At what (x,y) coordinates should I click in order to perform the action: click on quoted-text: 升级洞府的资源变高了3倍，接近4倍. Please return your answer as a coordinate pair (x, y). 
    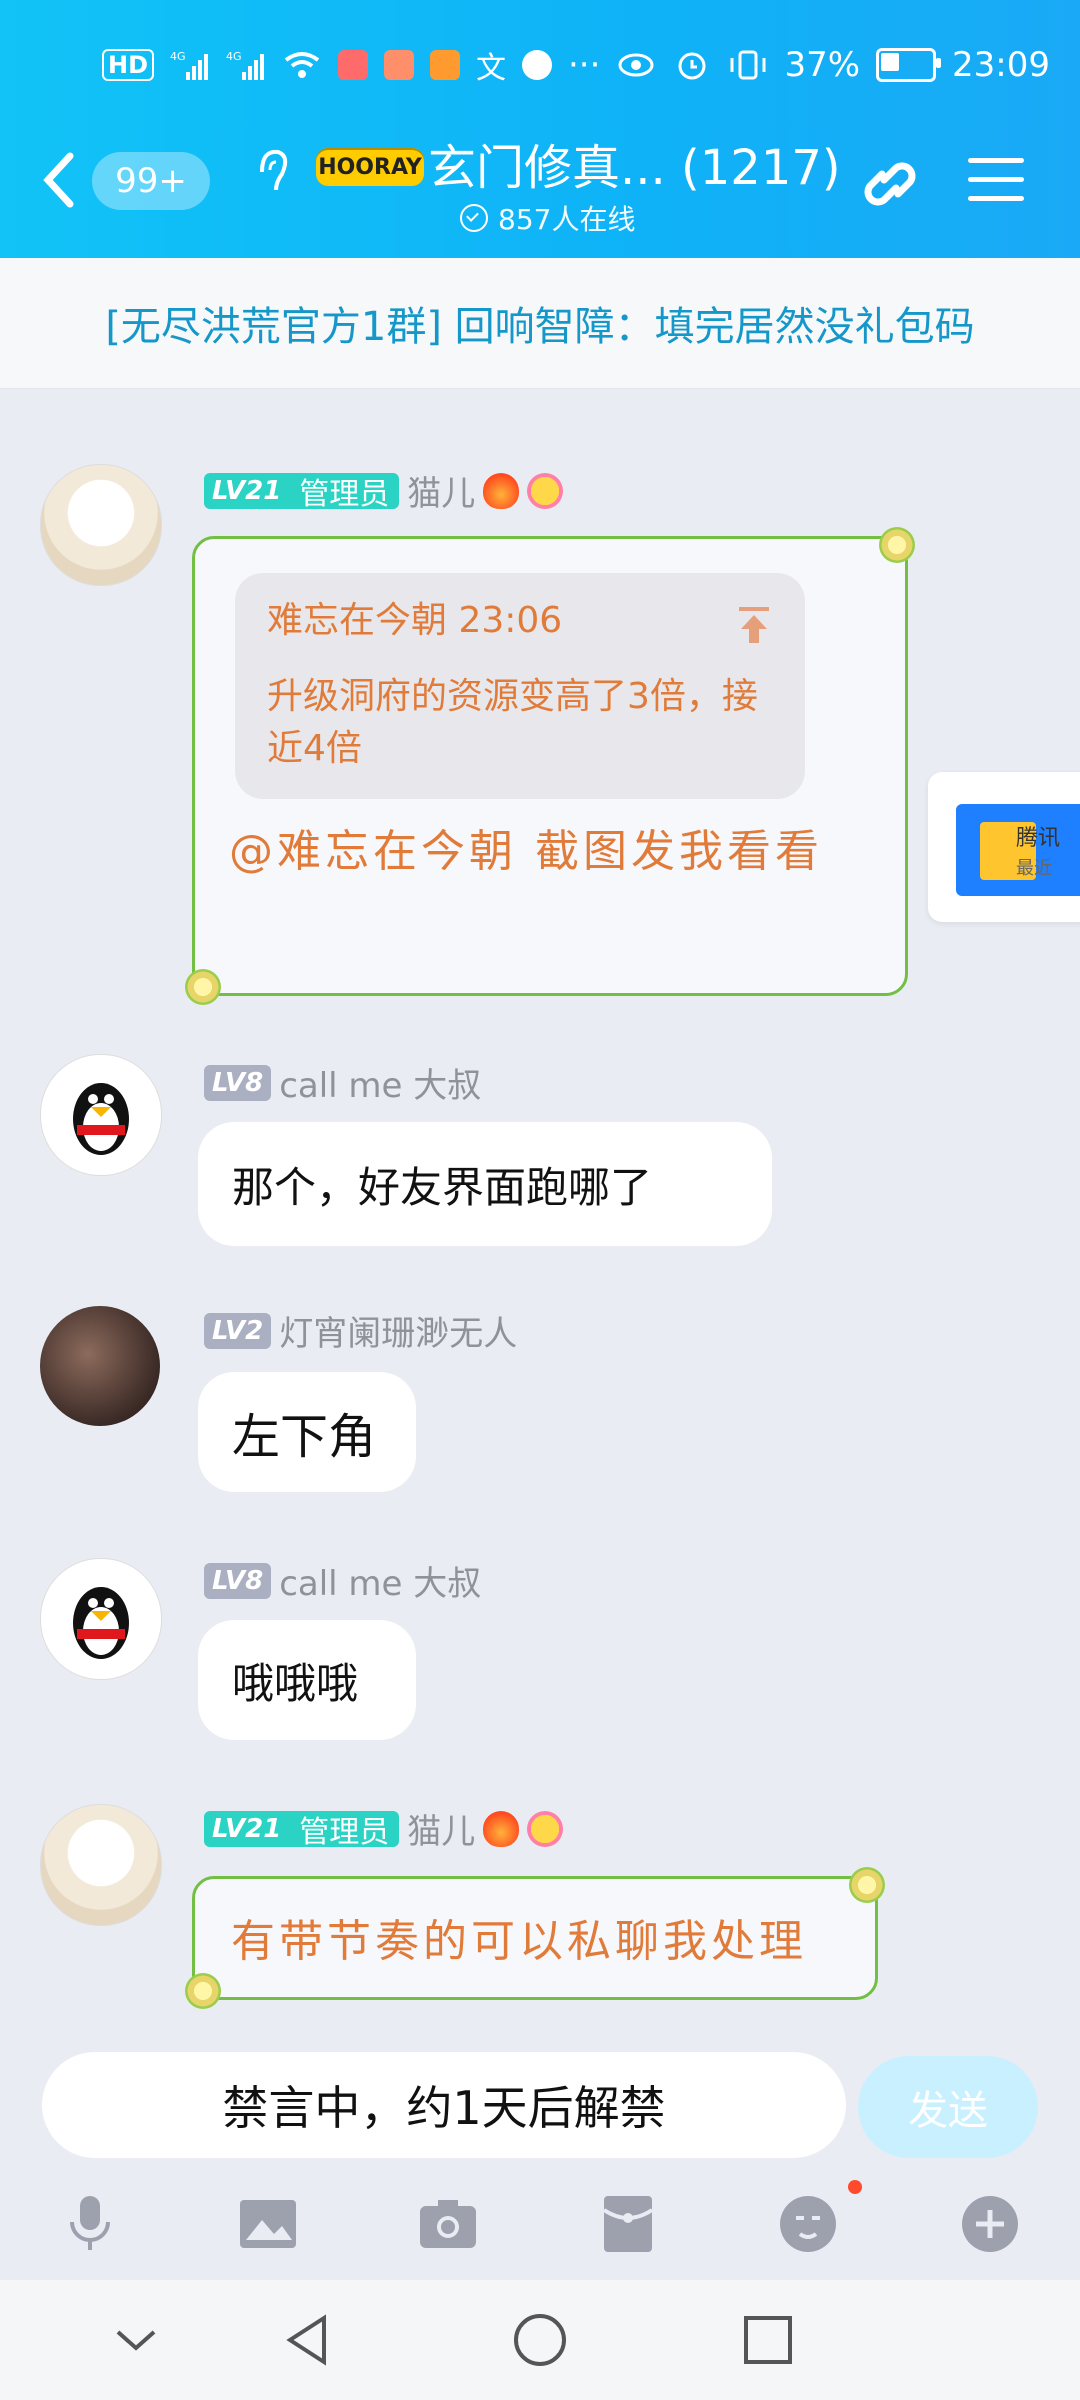
    Looking at the image, I should click on (512, 722).